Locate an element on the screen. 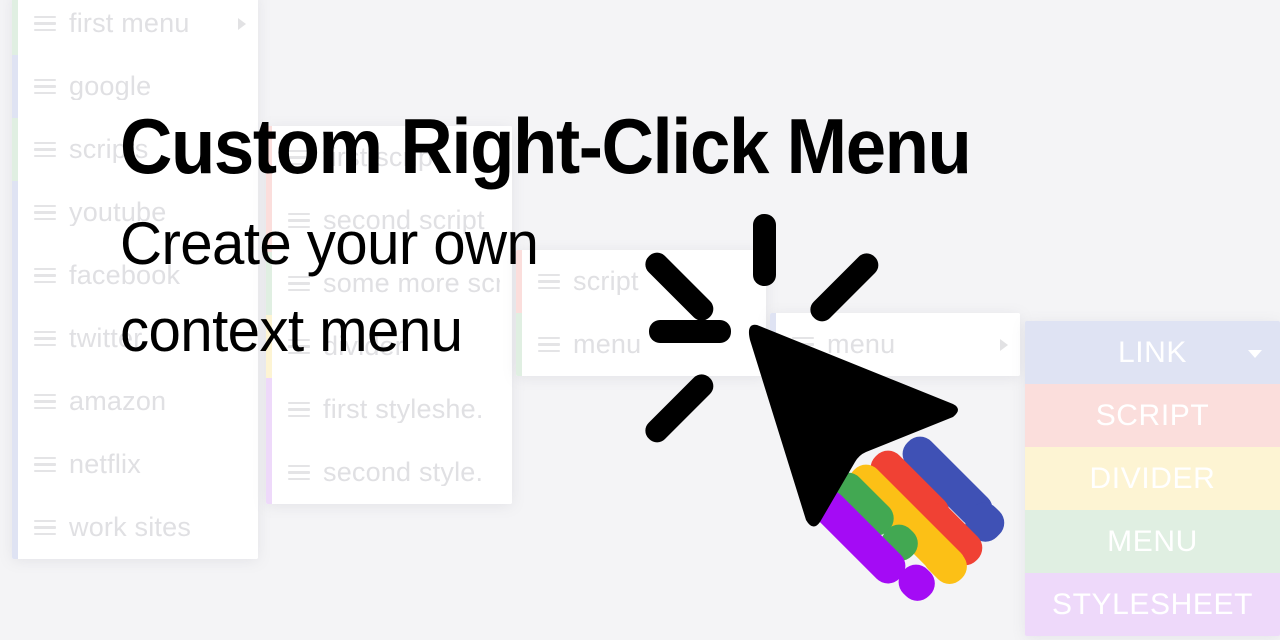 The height and width of the screenshot is (640, 1280). palette-item-label: SCRIPT is located at coordinates (1152, 415).